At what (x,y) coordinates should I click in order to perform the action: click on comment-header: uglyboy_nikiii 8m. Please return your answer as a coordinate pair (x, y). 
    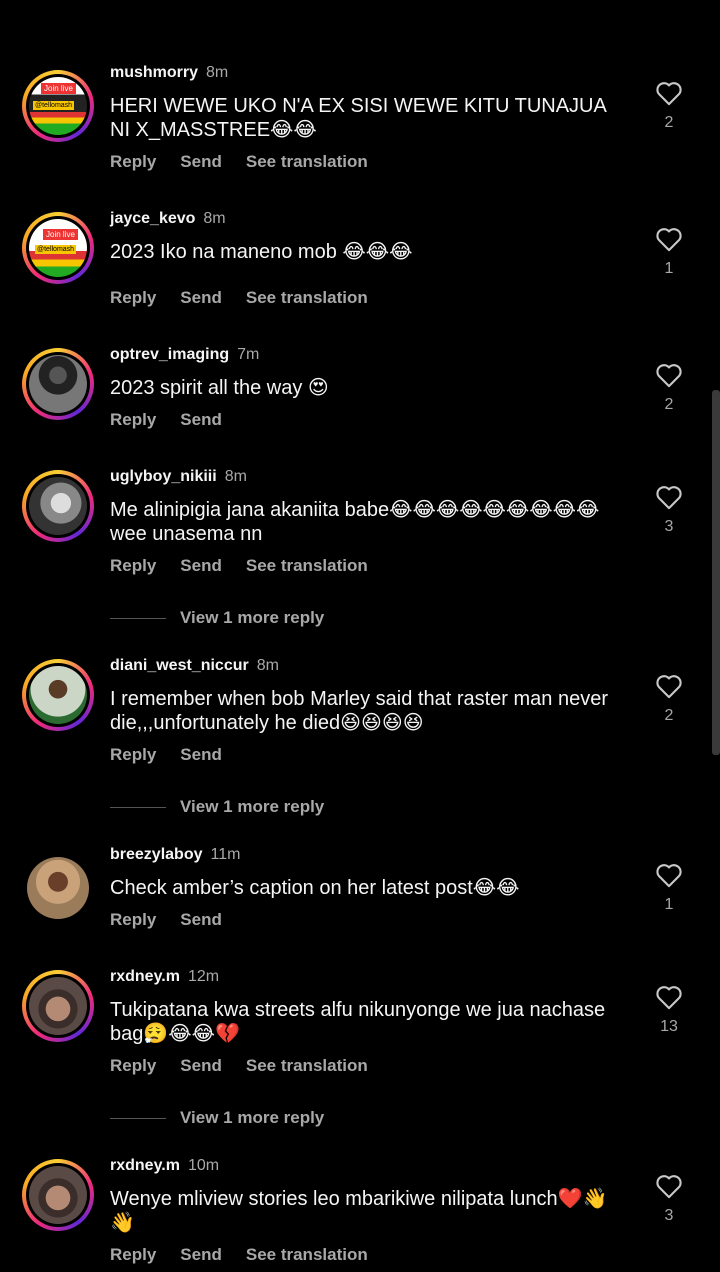
    Looking at the image, I should click on (178, 477).